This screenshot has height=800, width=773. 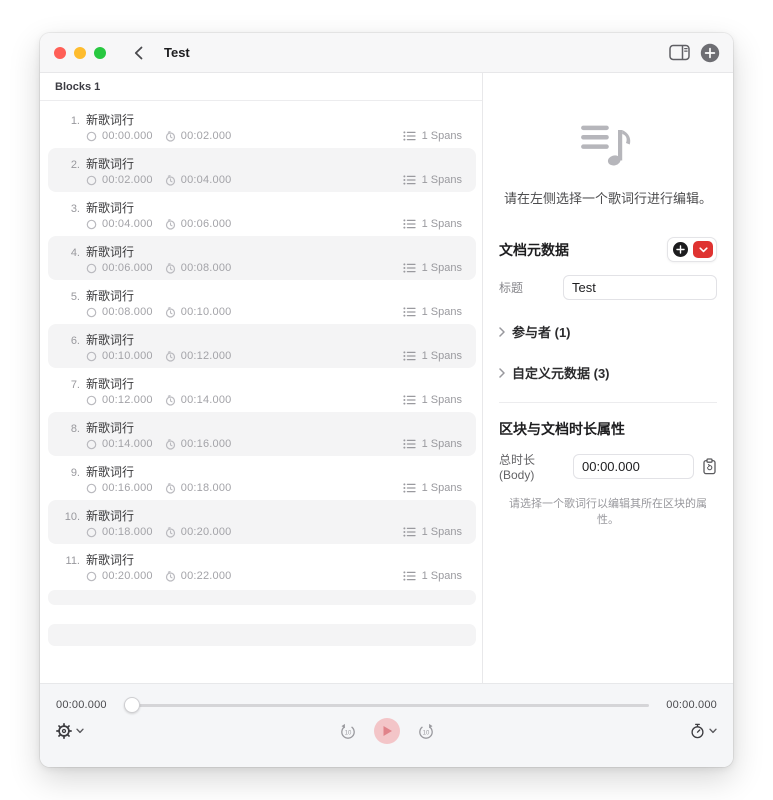 What do you see at coordinates (127, 356) in the screenshot?
I see `start-time: 00:10.000` at bounding box center [127, 356].